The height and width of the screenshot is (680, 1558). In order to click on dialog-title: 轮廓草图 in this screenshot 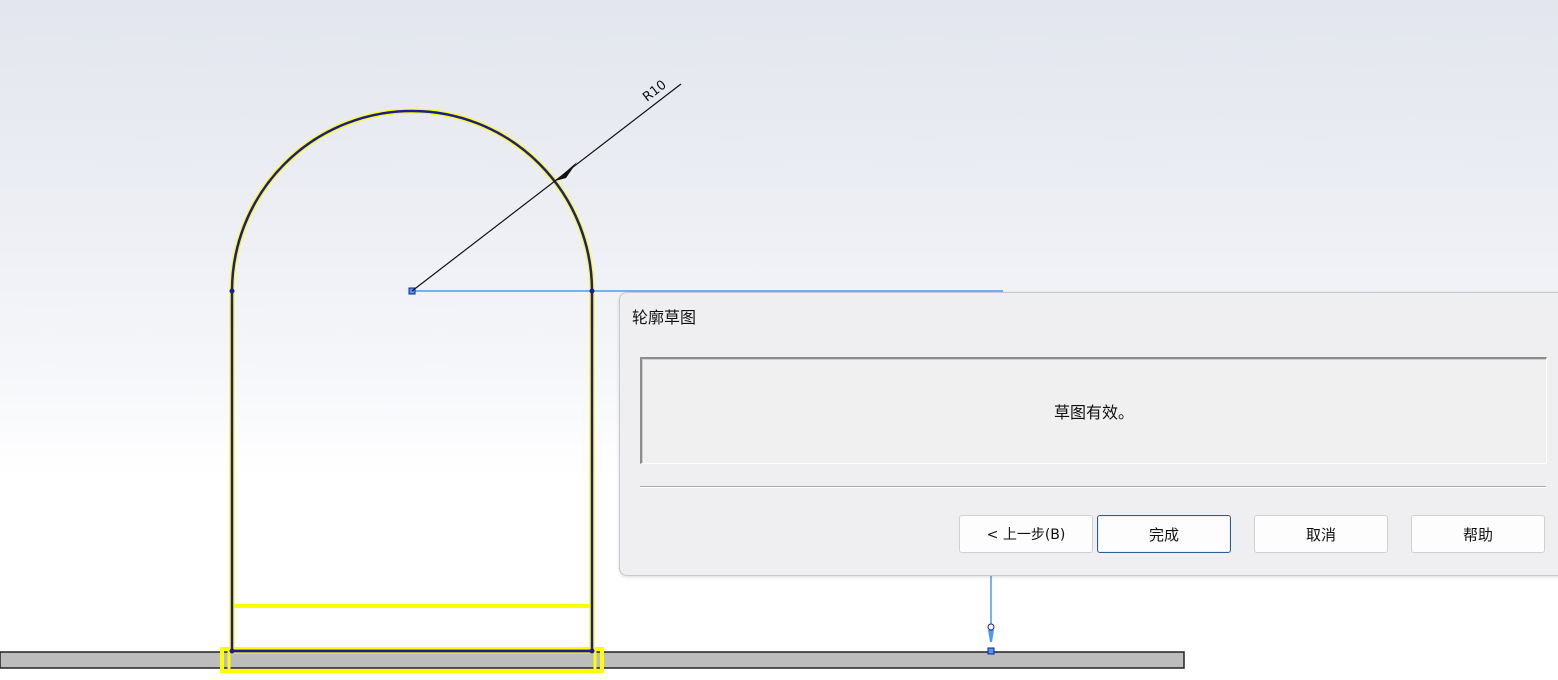, I will do `click(664, 317)`.